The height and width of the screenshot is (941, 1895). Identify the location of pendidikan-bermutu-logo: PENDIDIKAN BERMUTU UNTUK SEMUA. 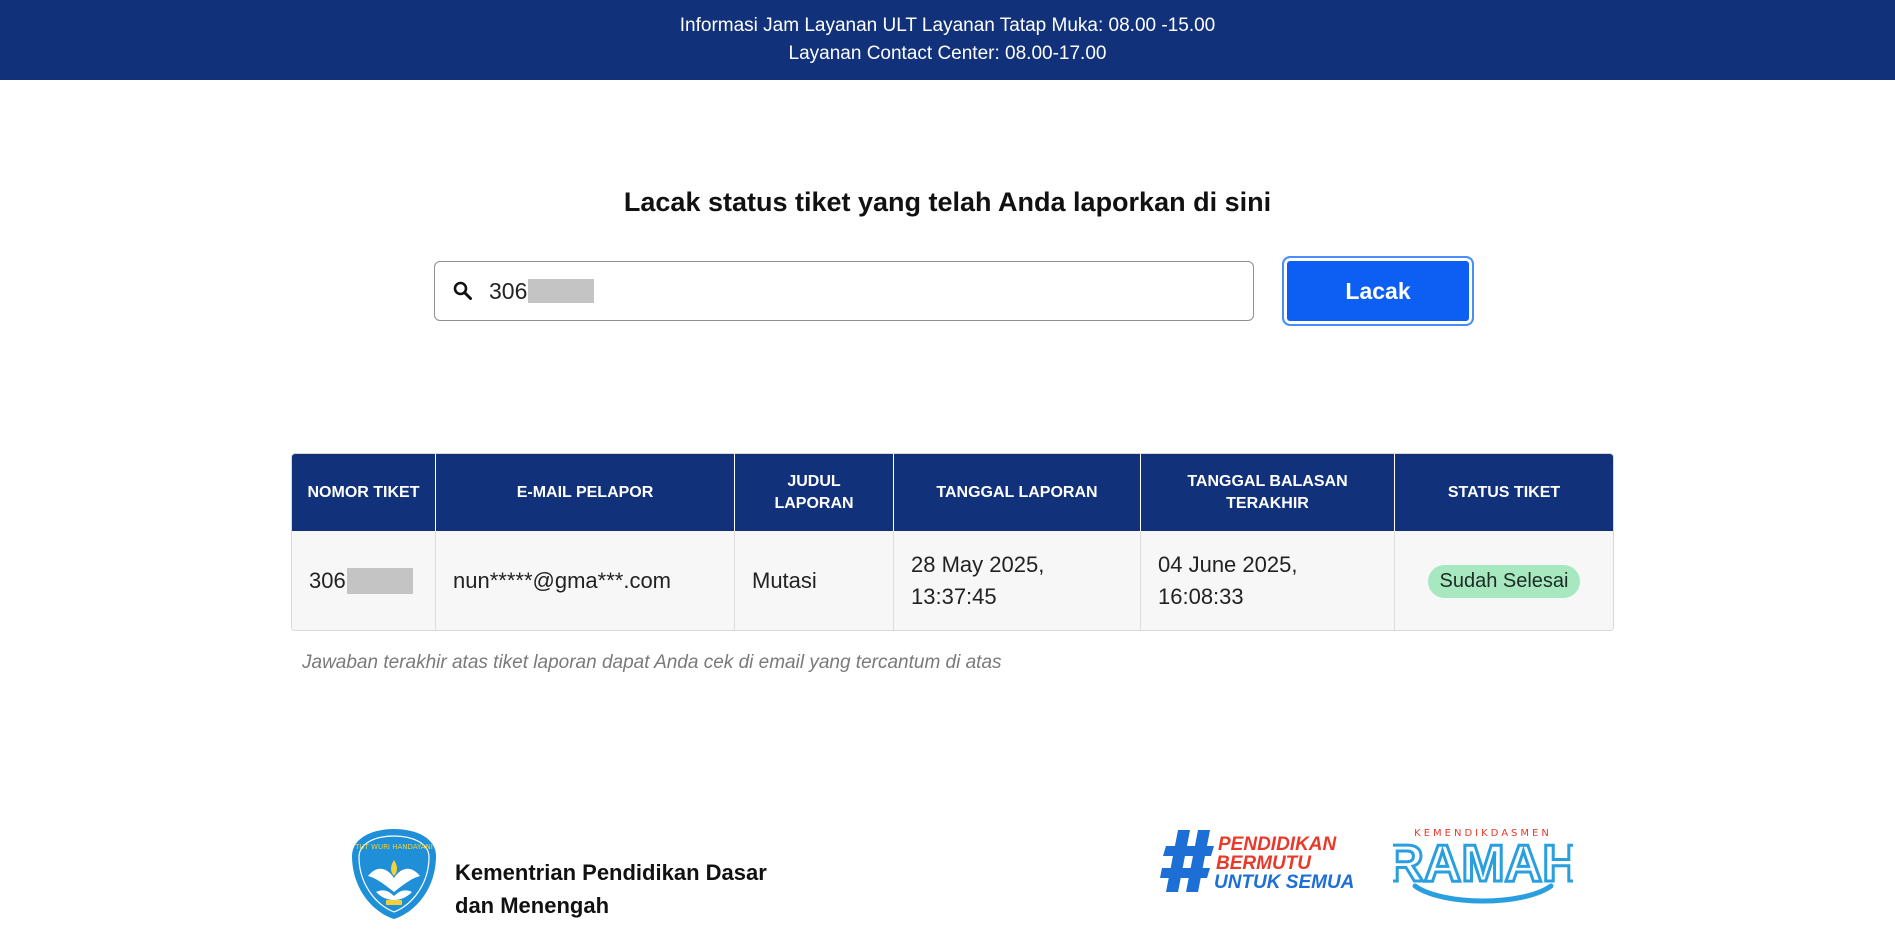
(1257, 861).